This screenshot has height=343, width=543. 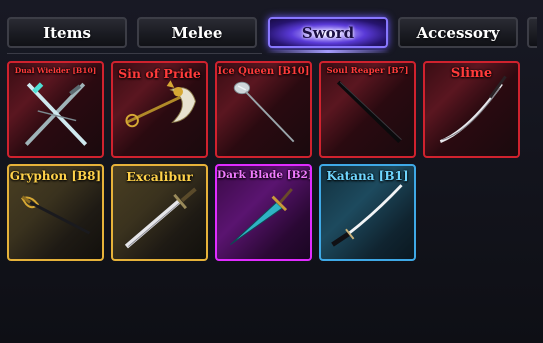 What do you see at coordinates (471, 109) in the screenshot?
I see `item-card-slime: Slime` at bounding box center [471, 109].